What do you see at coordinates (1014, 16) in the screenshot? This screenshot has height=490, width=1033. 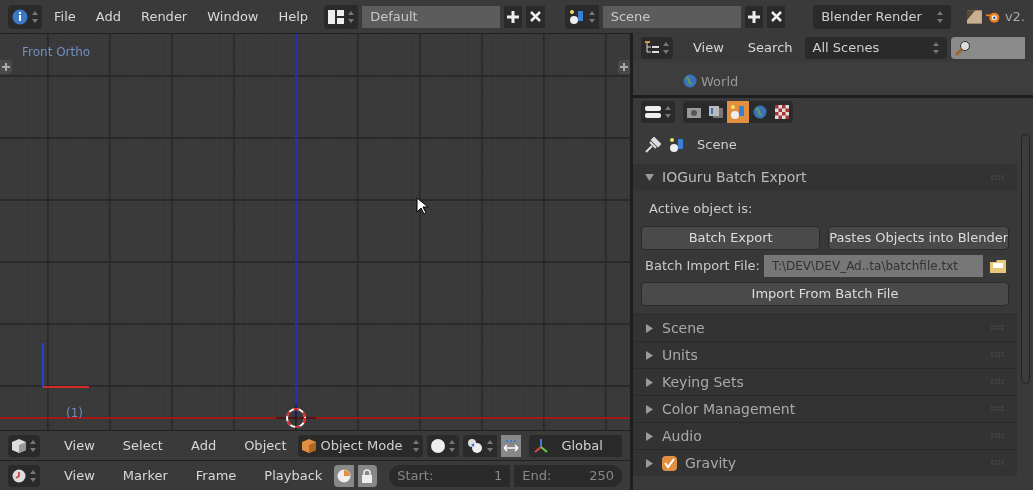 I see `version-label: v2.` at bounding box center [1014, 16].